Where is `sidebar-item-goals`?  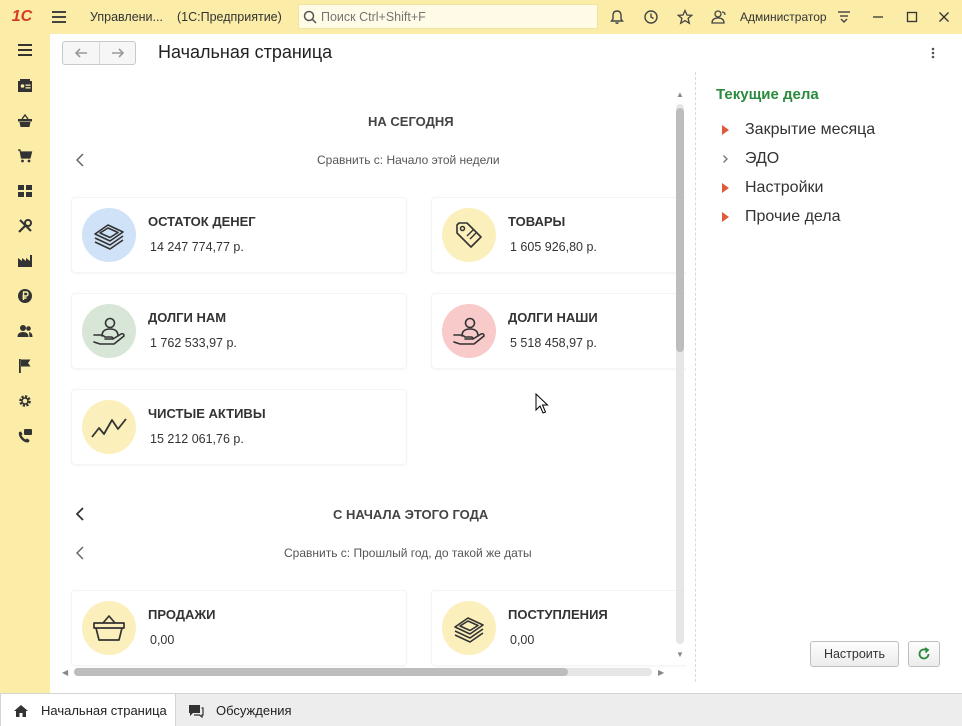
sidebar-item-goals is located at coordinates (25, 366).